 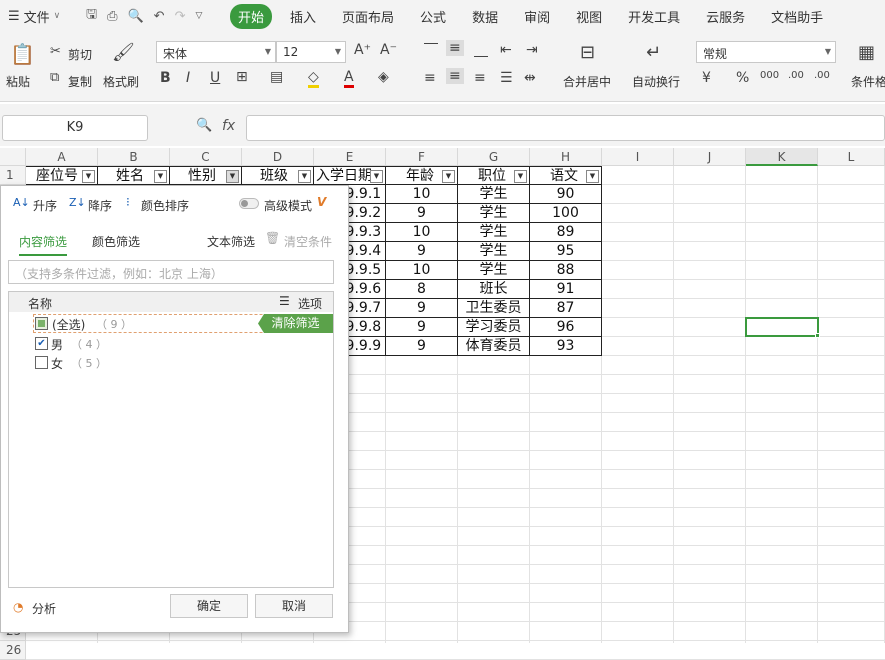 What do you see at coordinates (782, 327) in the screenshot?
I see `active-cell-selection` at bounding box center [782, 327].